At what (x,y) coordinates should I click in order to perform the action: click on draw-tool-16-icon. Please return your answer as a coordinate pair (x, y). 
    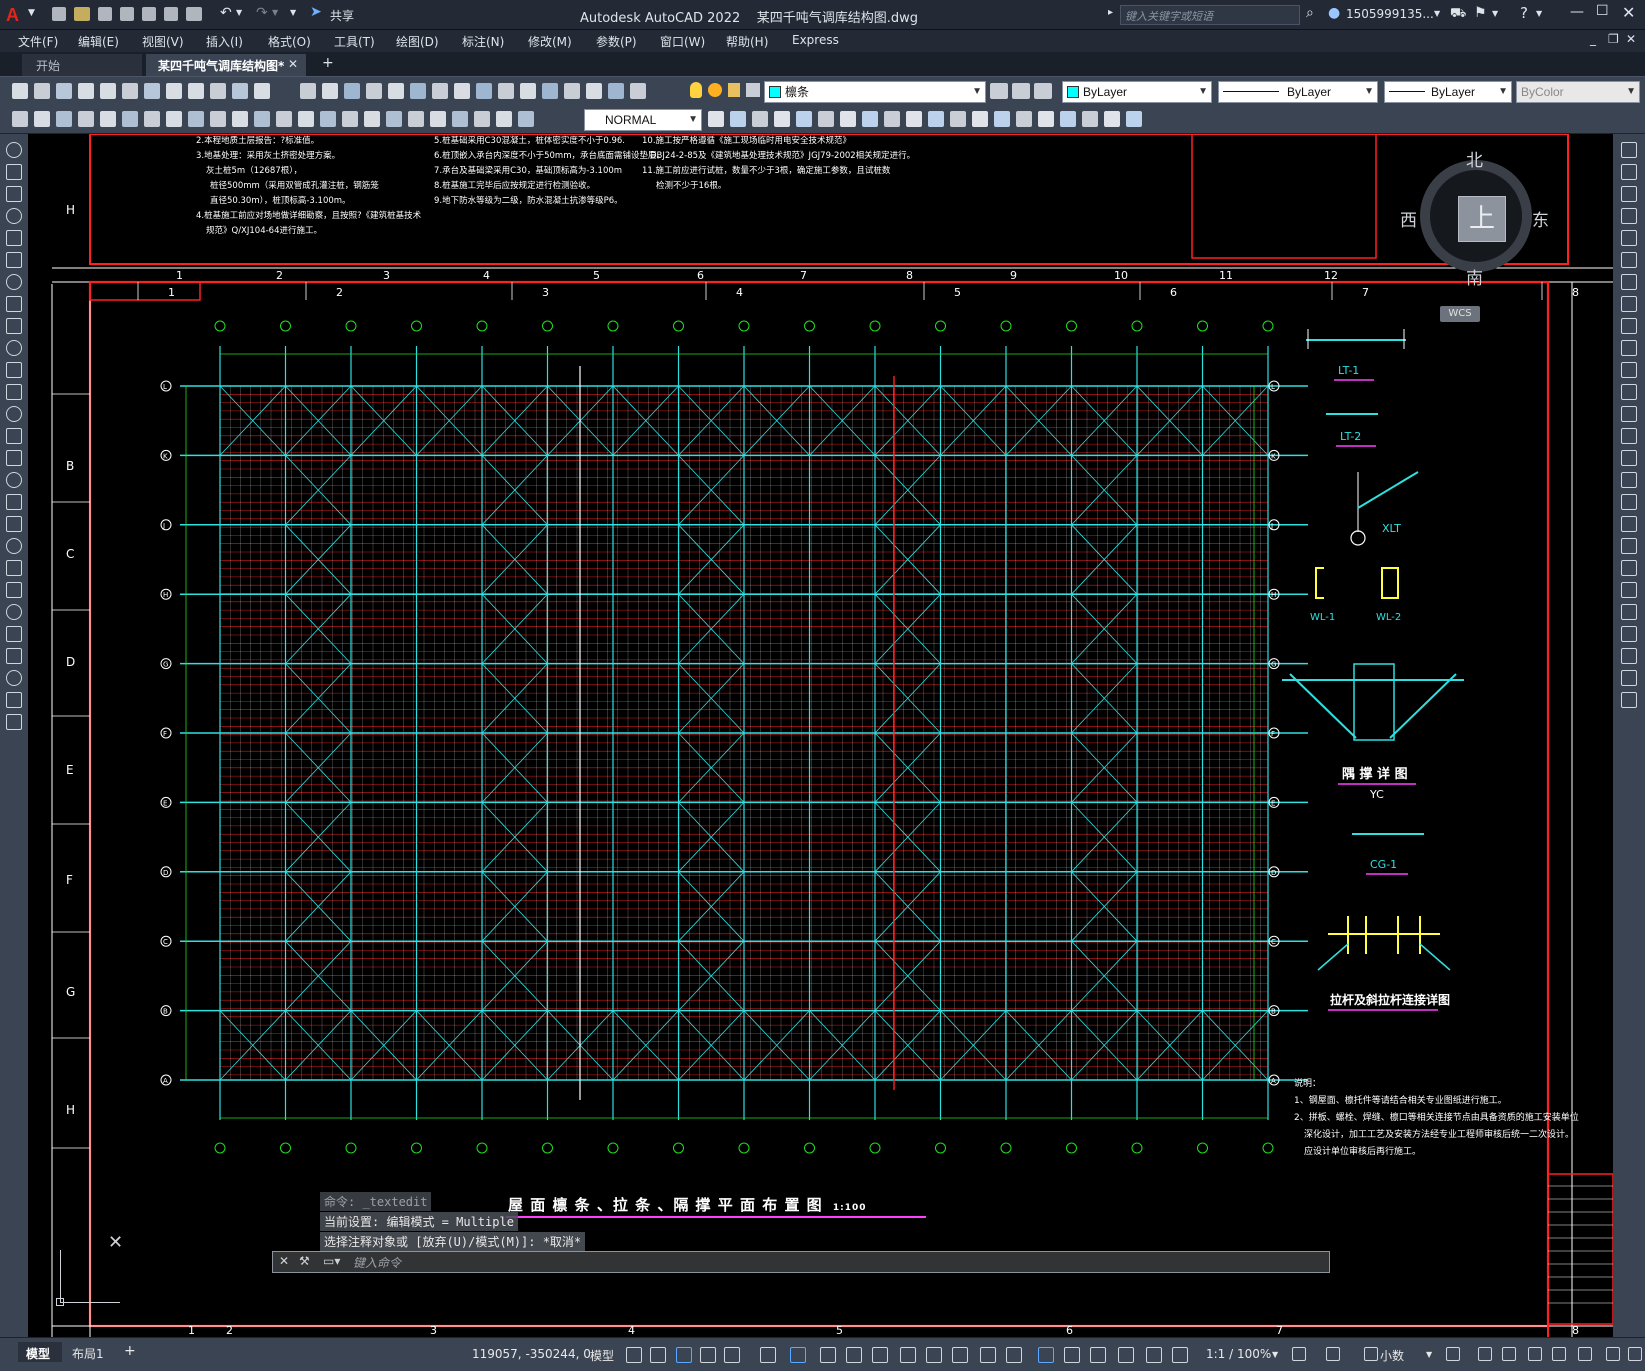
    Looking at the image, I should click on (14, 480).